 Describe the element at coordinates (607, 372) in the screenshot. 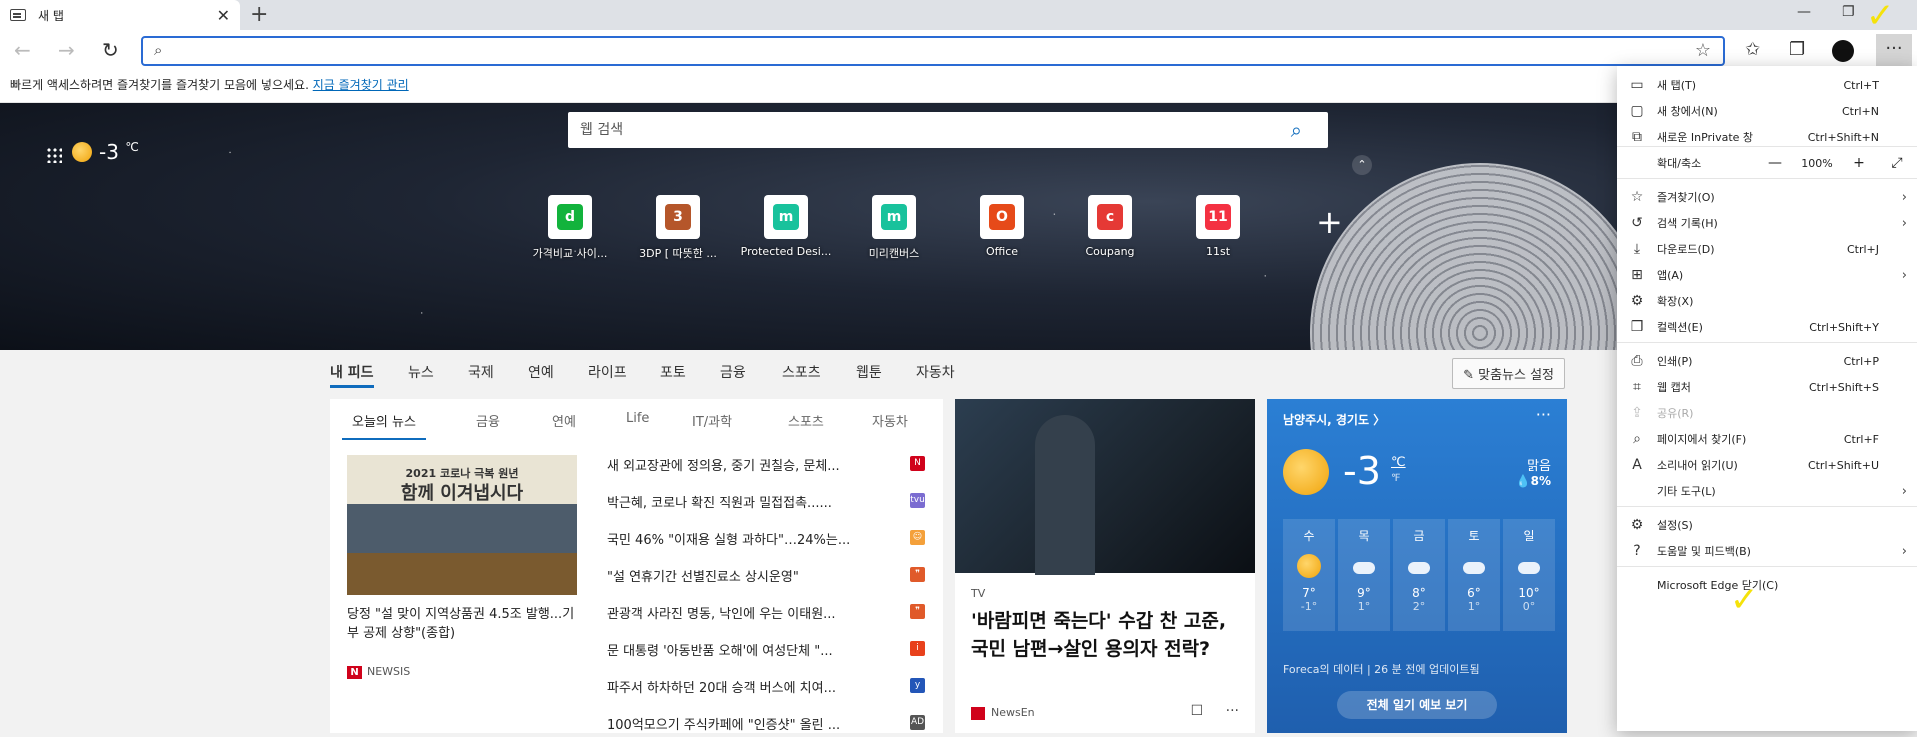

I see `feed-tab: 라이프` at that location.